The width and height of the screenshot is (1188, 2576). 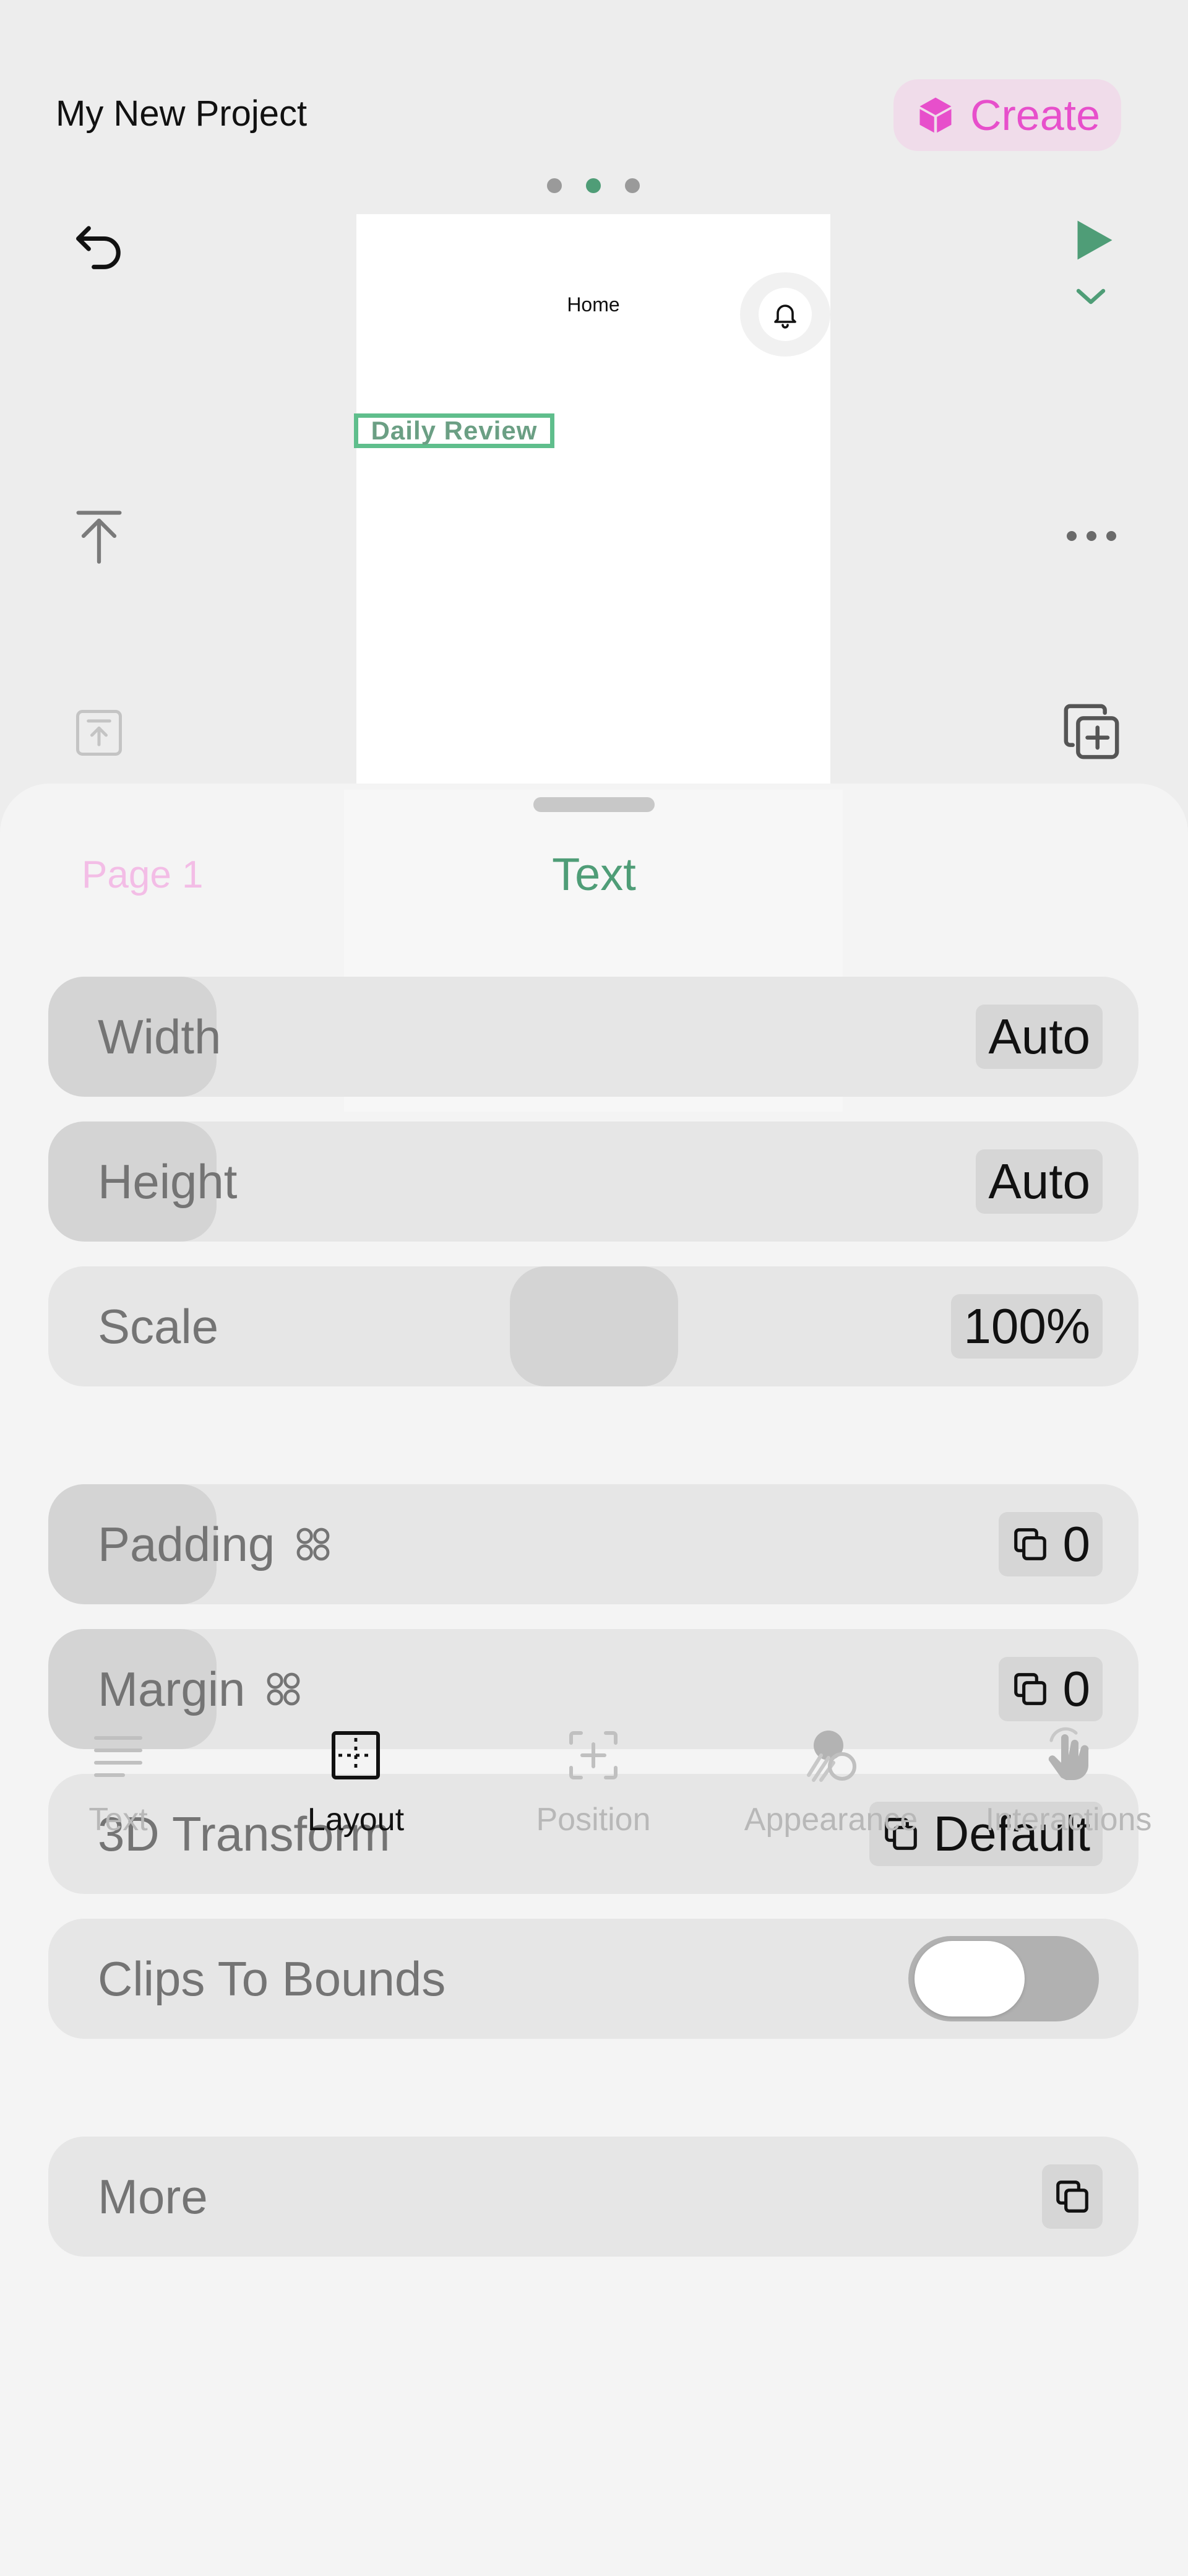 What do you see at coordinates (935, 115) in the screenshot?
I see `cube-icon` at bounding box center [935, 115].